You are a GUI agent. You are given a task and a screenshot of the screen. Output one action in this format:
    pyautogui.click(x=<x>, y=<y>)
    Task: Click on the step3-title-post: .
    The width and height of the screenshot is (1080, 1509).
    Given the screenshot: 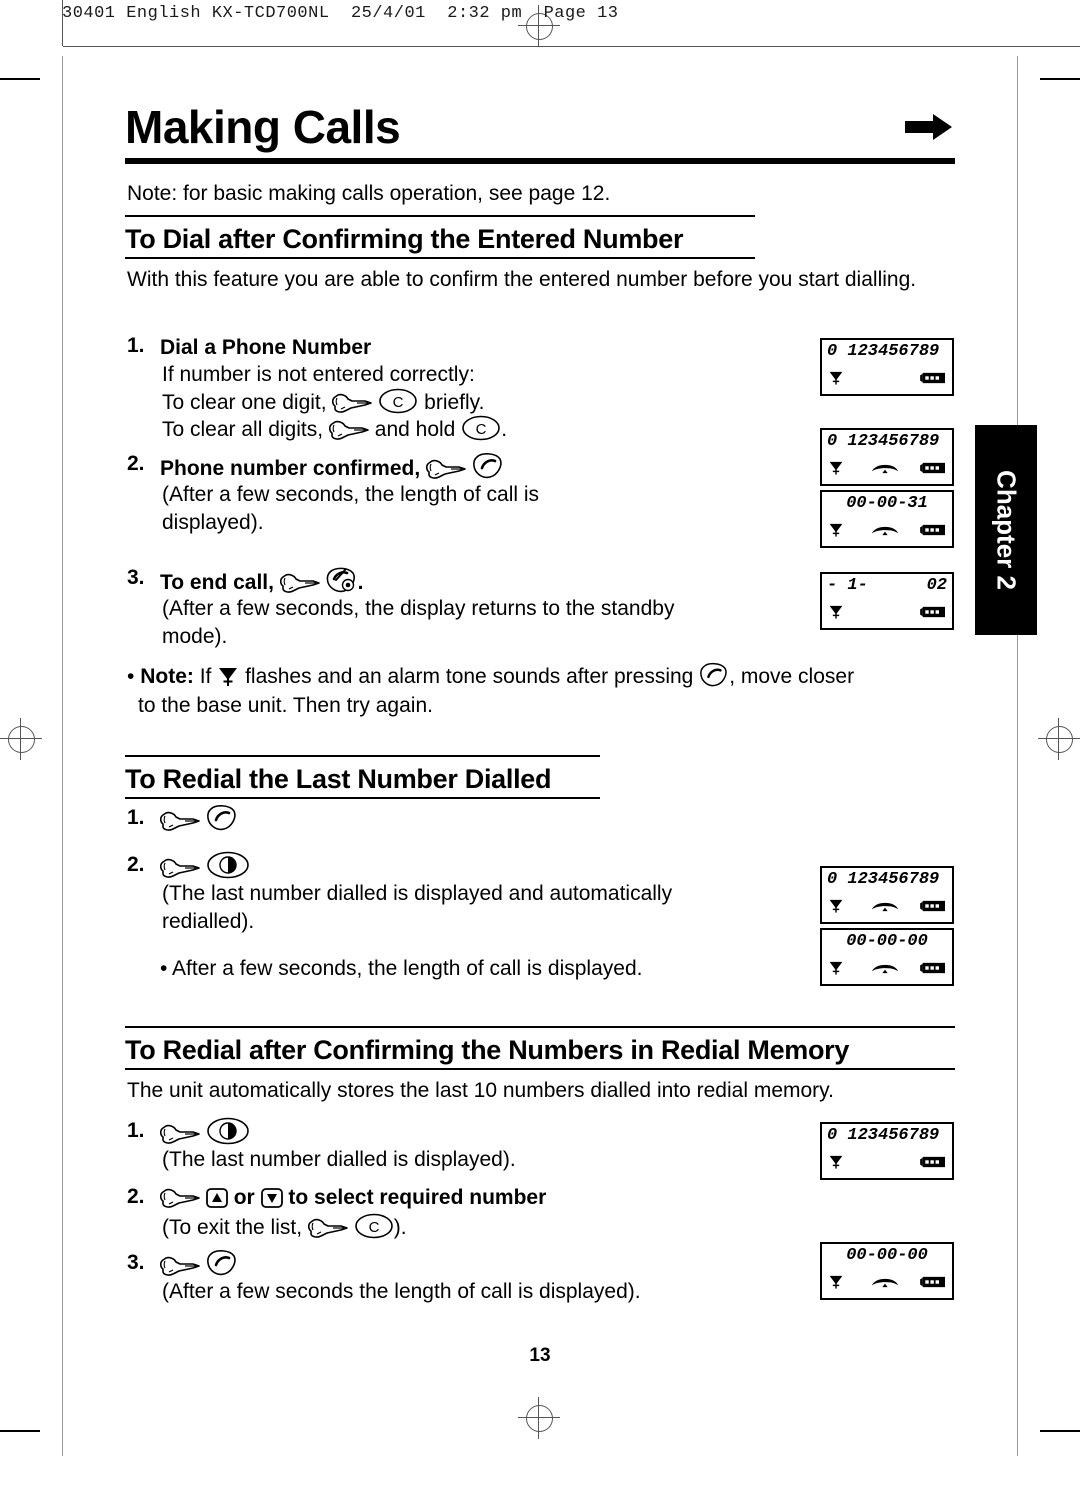 What is the action you would take?
    pyautogui.click(x=360, y=582)
    